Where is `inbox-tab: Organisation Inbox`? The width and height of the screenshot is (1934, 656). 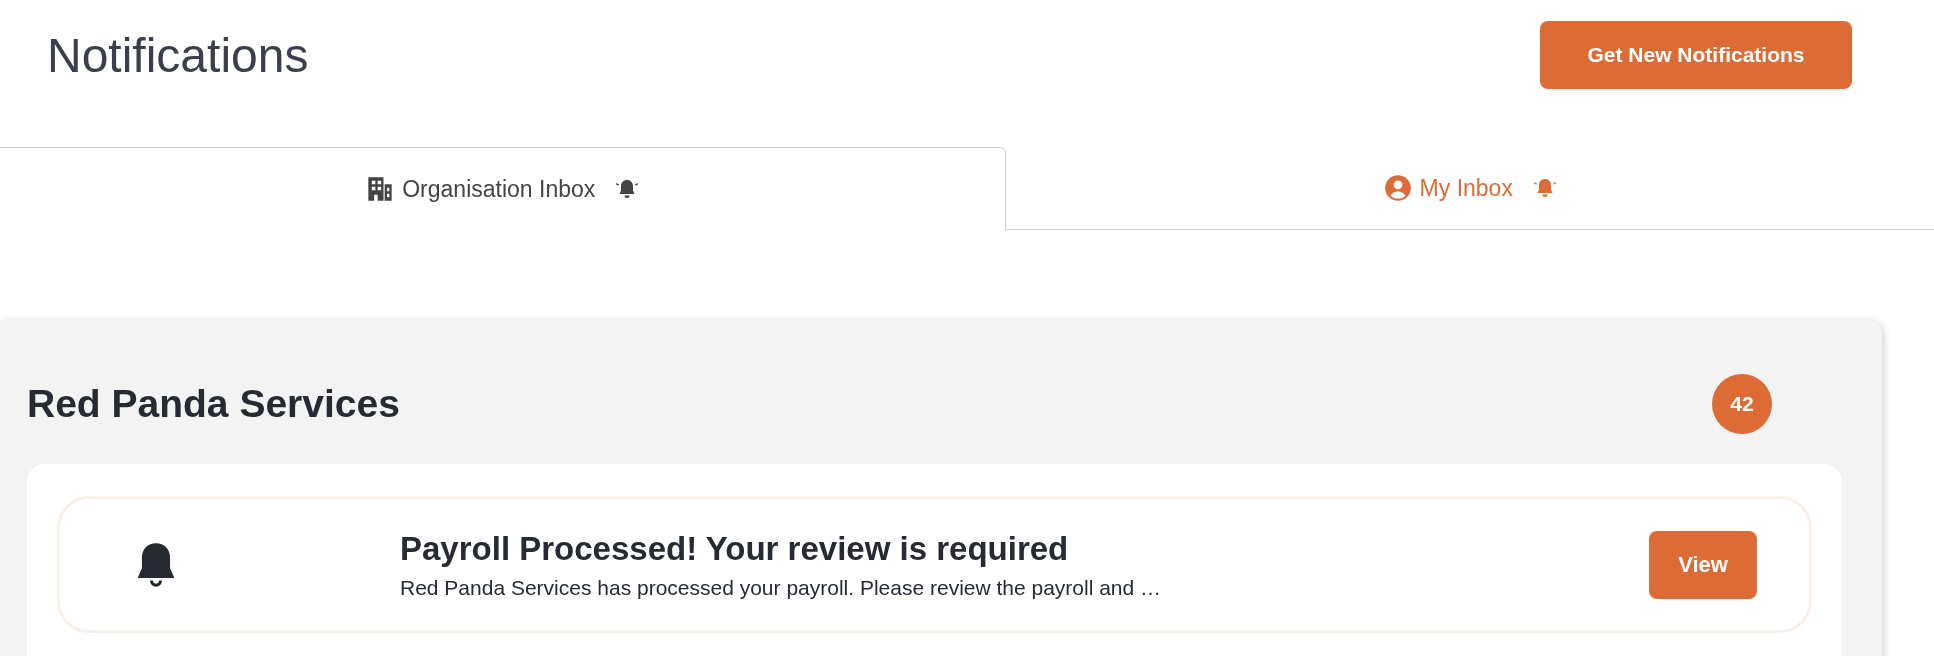
inbox-tab: Organisation Inbox is located at coordinates (503, 189).